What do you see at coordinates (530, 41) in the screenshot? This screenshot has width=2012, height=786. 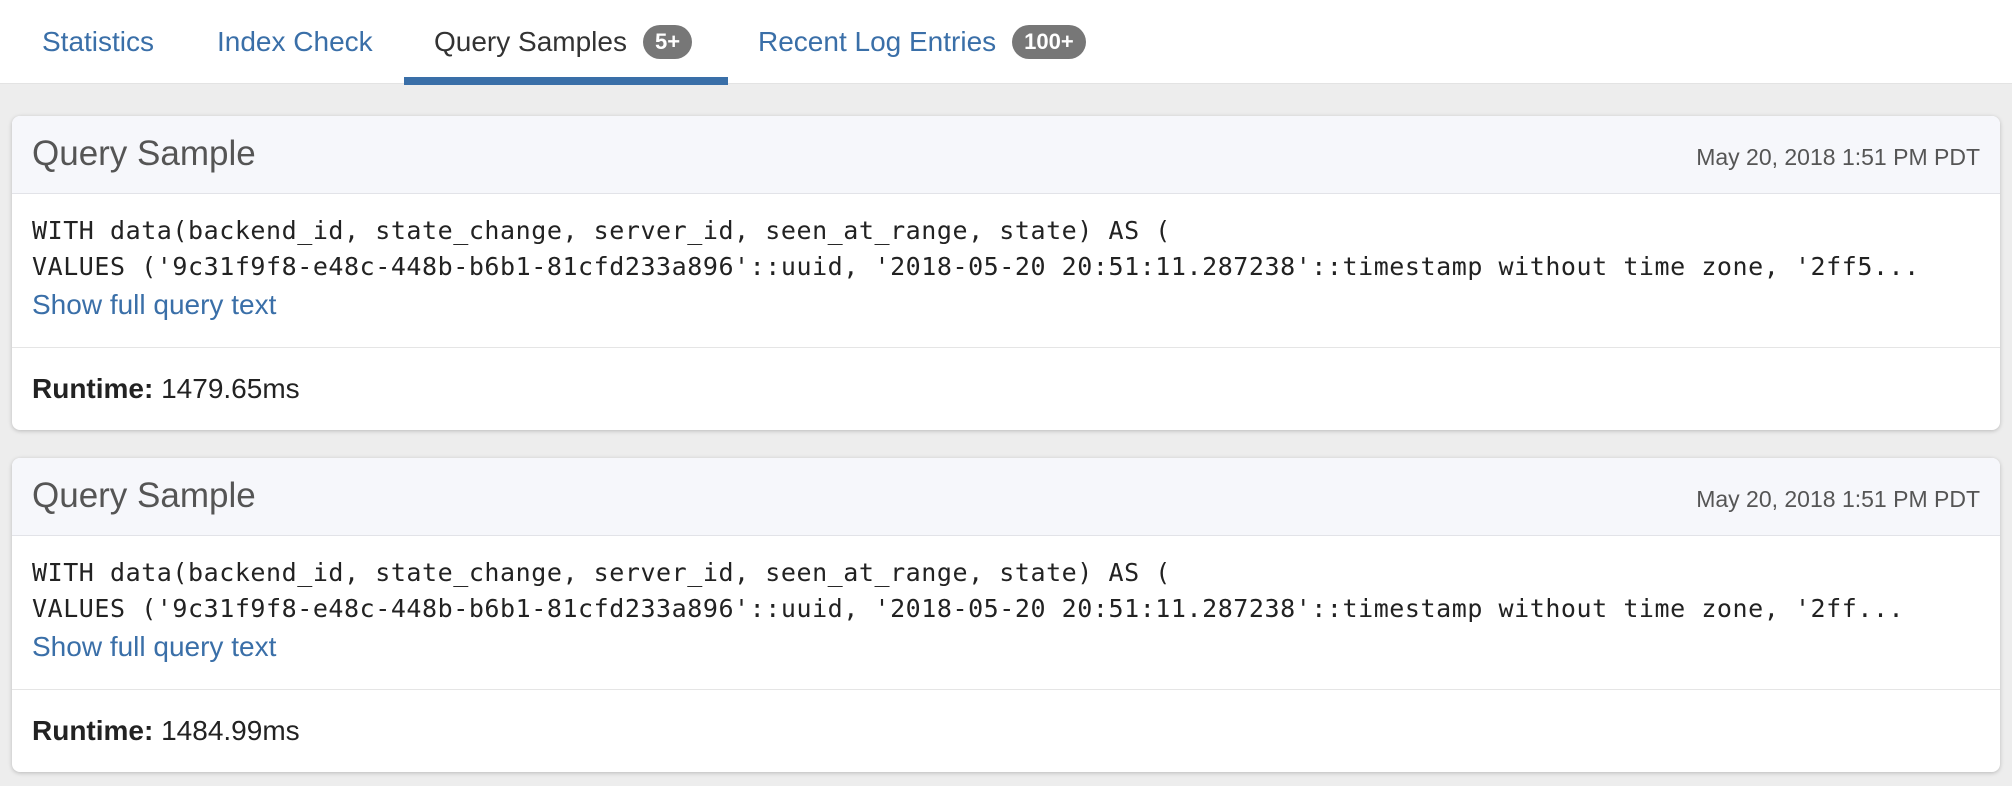 I see `tab-query-samples-label: Query Samples` at bounding box center [530, 41].